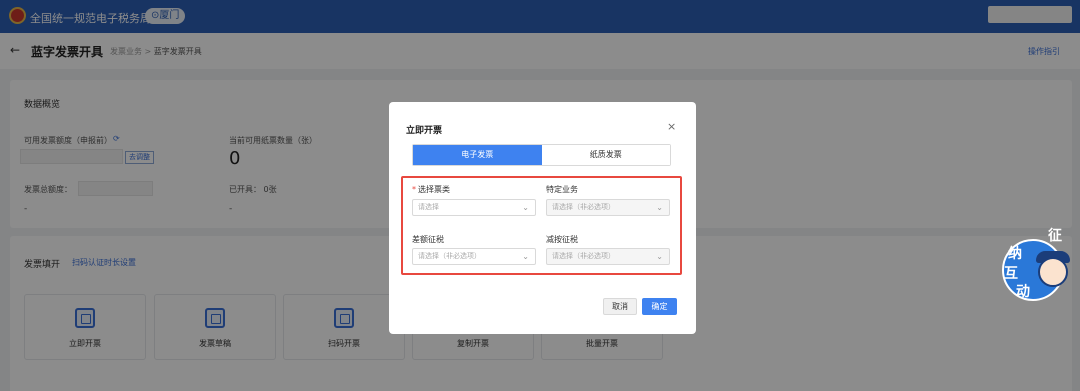 The image size is (1080, 391). What do you see at coordinates (1011, 274) in the screenshot?
I see `mascot-char: 互` at bounding box center [1011, 274].